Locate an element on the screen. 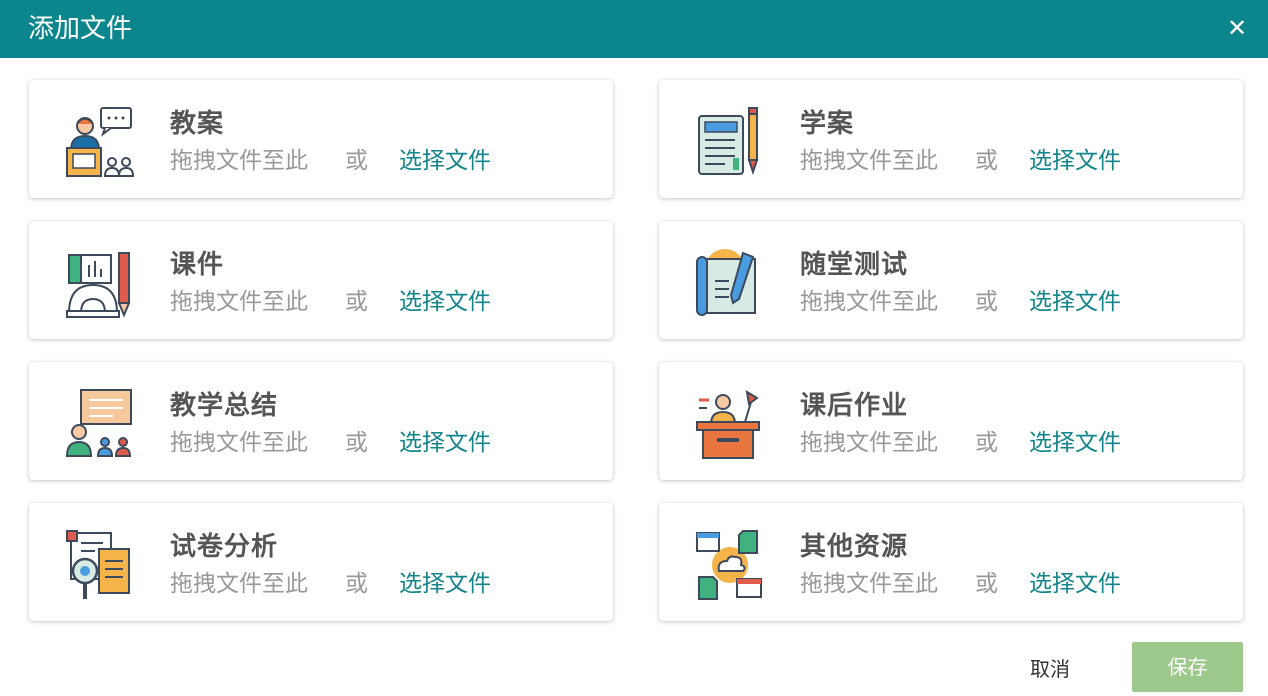 This screenshot has height=696, width=1268. teaching-summary-board-icon is located at coordinates (100, 424).